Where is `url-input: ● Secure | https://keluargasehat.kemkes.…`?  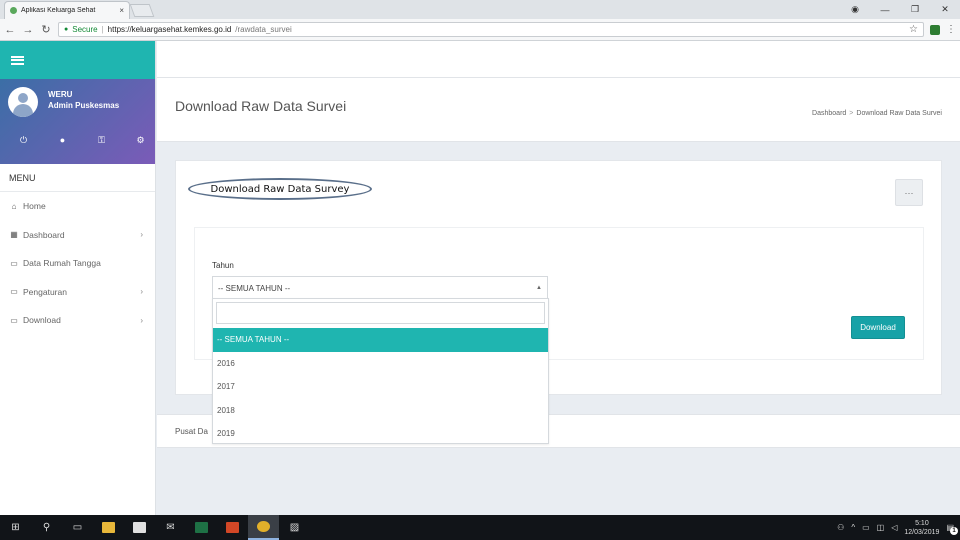 url-input: ● Secure | https://keluargasehat.kemkes.… is located at coordinates (491, 29).